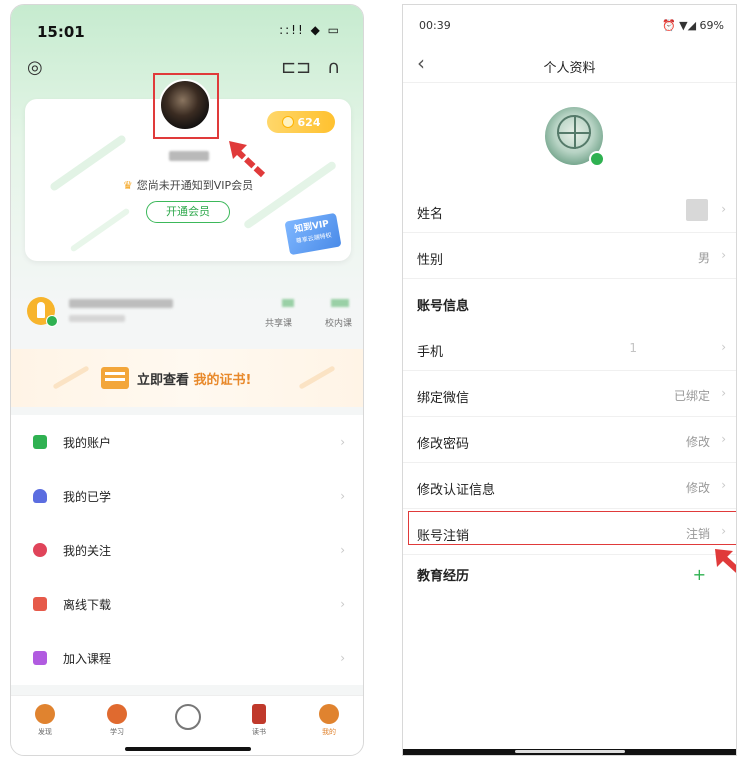 Image resolution: width=739 pixels, height=760 pixels. What do you see at coordinates (40, 604) in the screenshot?
I see `download-box-icon` at bounding box center [40, 604].